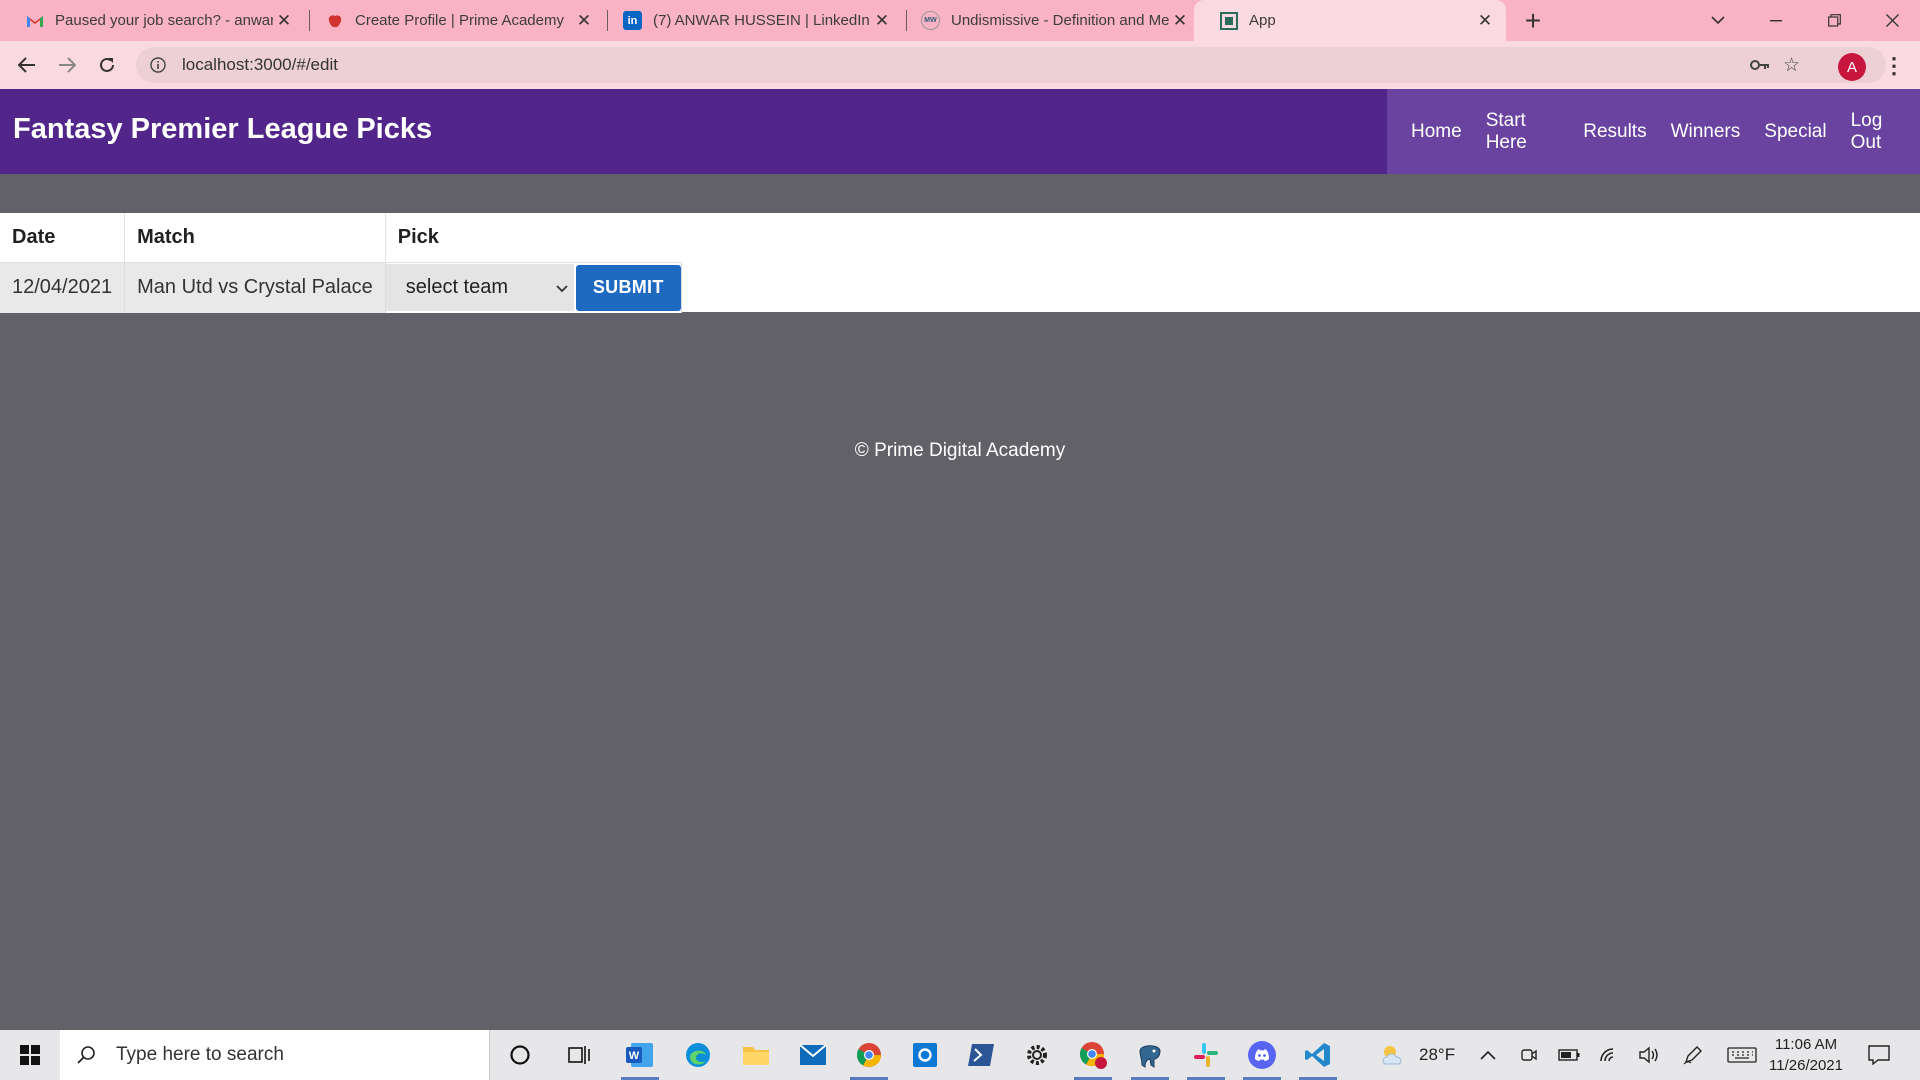  I want to click on column-header-pick: Pick, so click(533, 238).